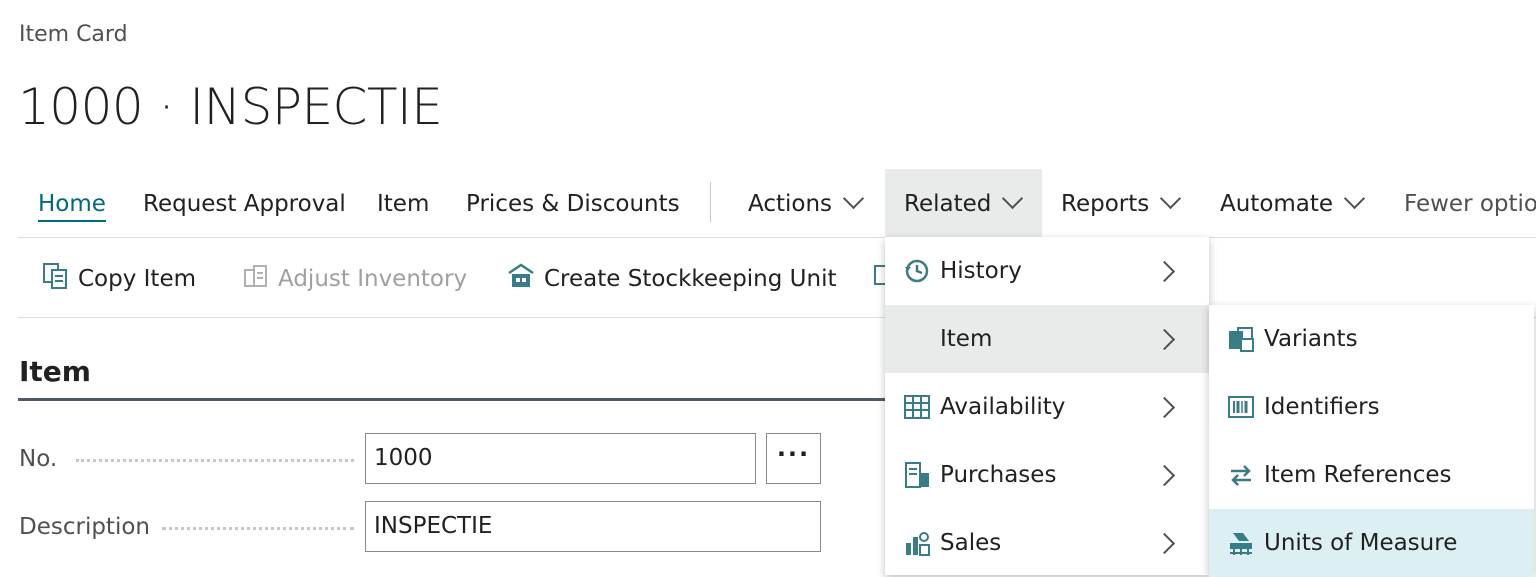 This screenshot has width=1536, height=577. Describe the element at coordinates (573, 203) in the screenshot. I see `tab-prices-discounts: Prices & Discounts` at that location.